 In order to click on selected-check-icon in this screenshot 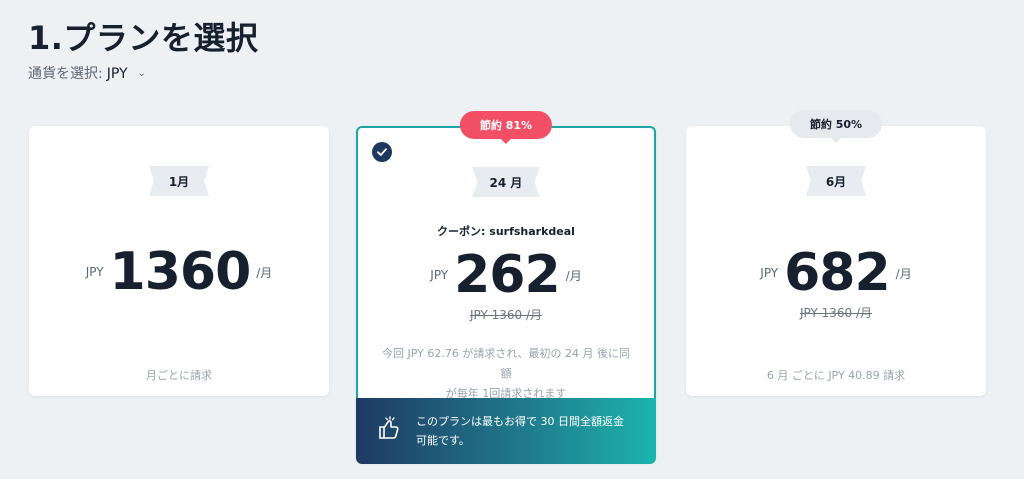, I will do `click(382, 152)`.